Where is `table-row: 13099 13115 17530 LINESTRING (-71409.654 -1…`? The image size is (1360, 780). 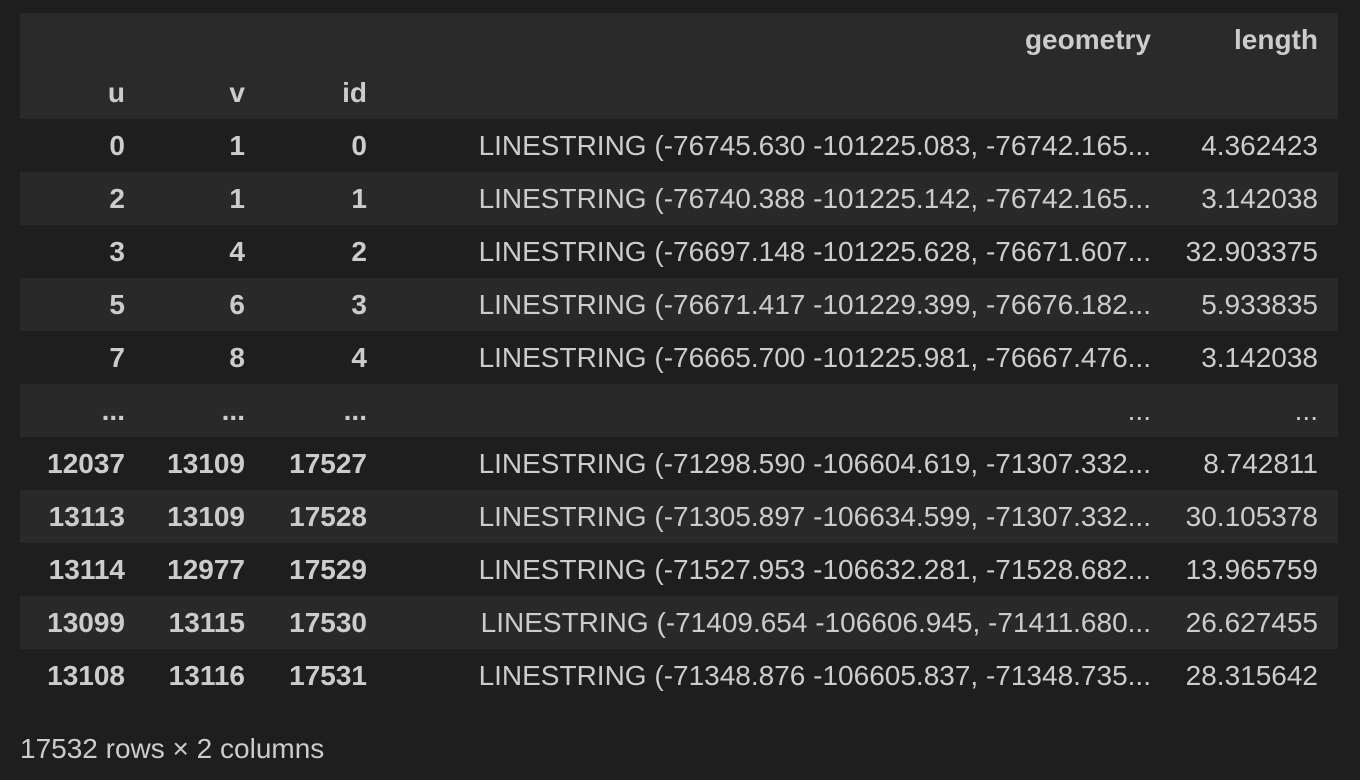
table-row: 13099 13115 17530 LINESTRING (-71409.654 -1… is located at coordinates (679, 622).